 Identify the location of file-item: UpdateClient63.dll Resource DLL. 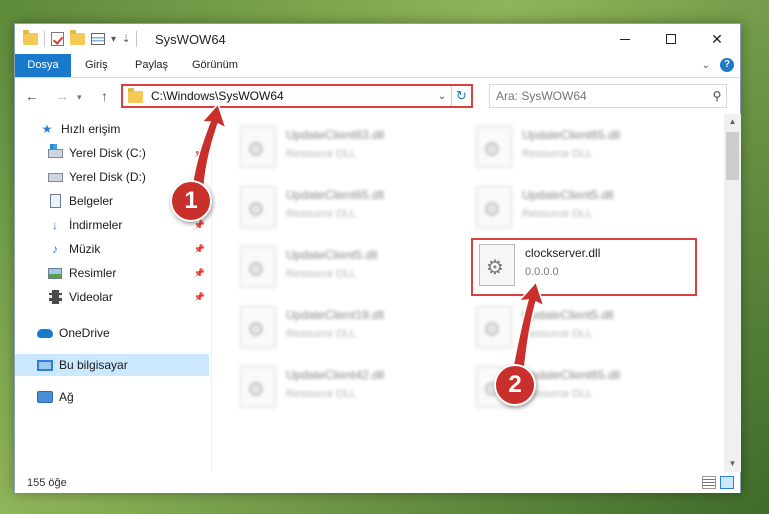
(344, 149).